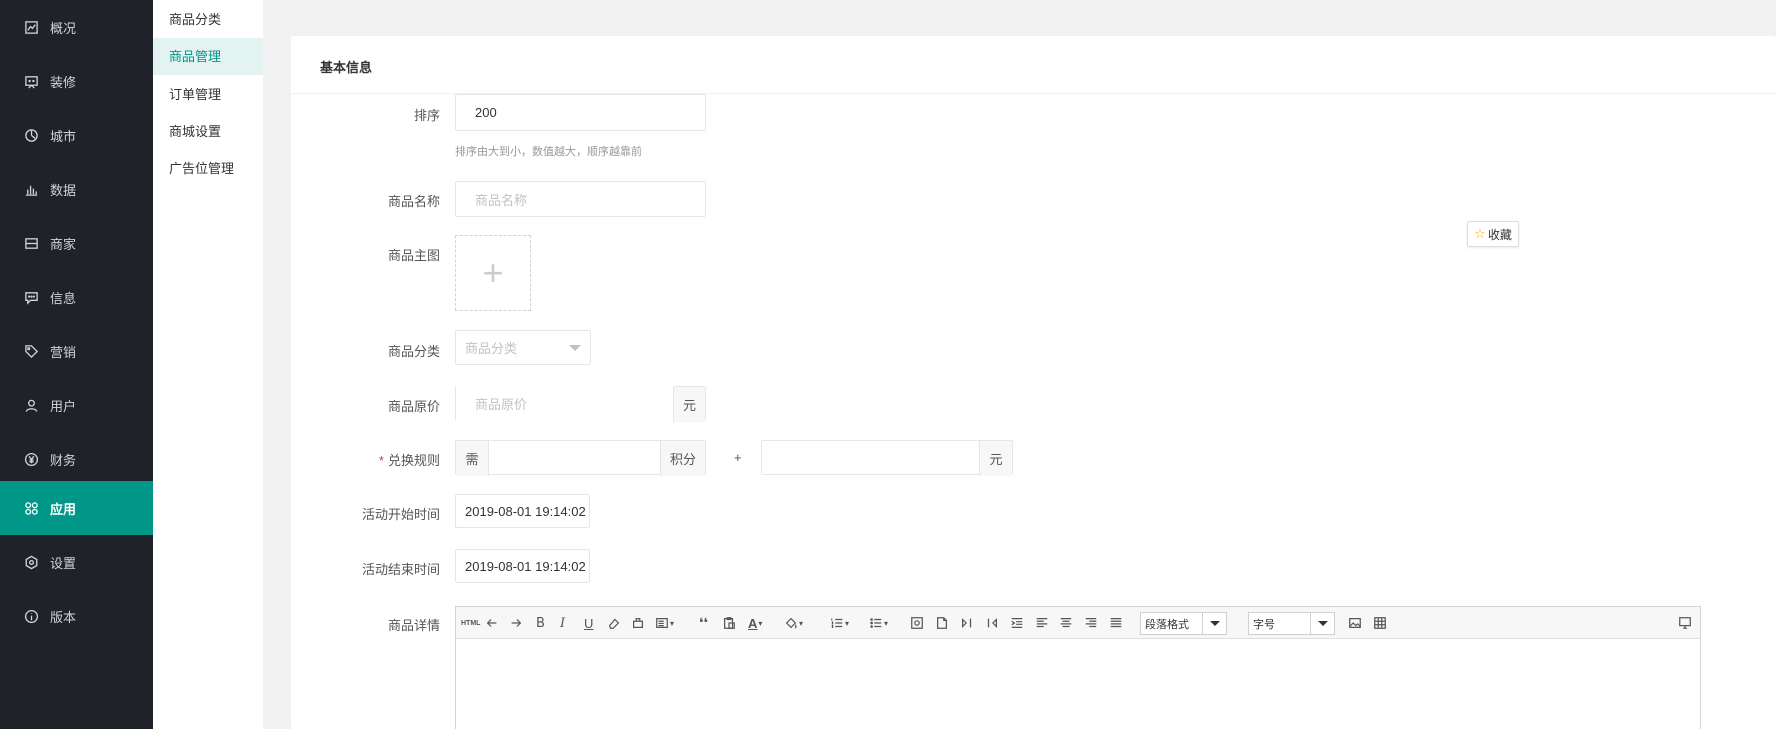  What do you see at coordinates (942, 623) in the screenshot?
I see `page-icon` at bounding box center [942, 623].